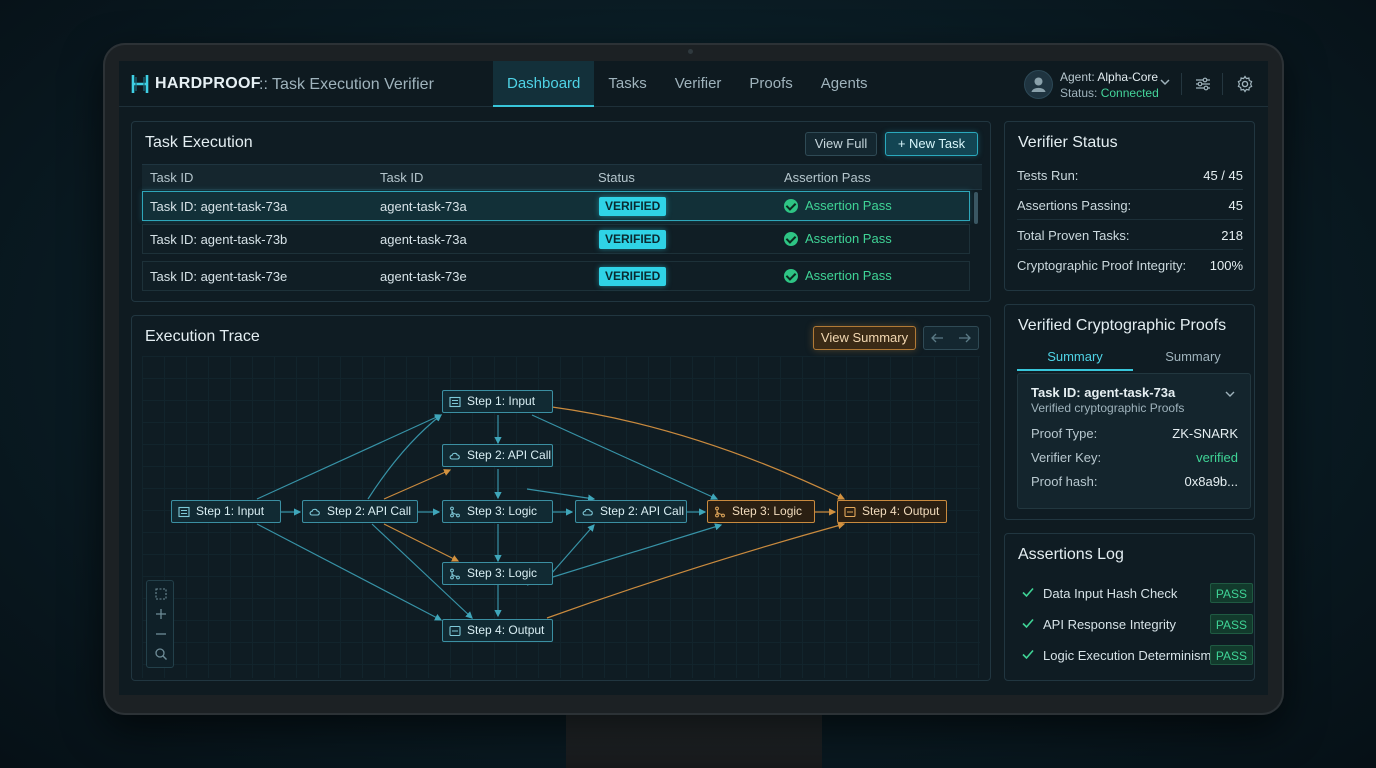  Describe the element at coordinates (1130, 235) in the screenshot. I see `status-row: Total Proven Tasks: 218` at that location.